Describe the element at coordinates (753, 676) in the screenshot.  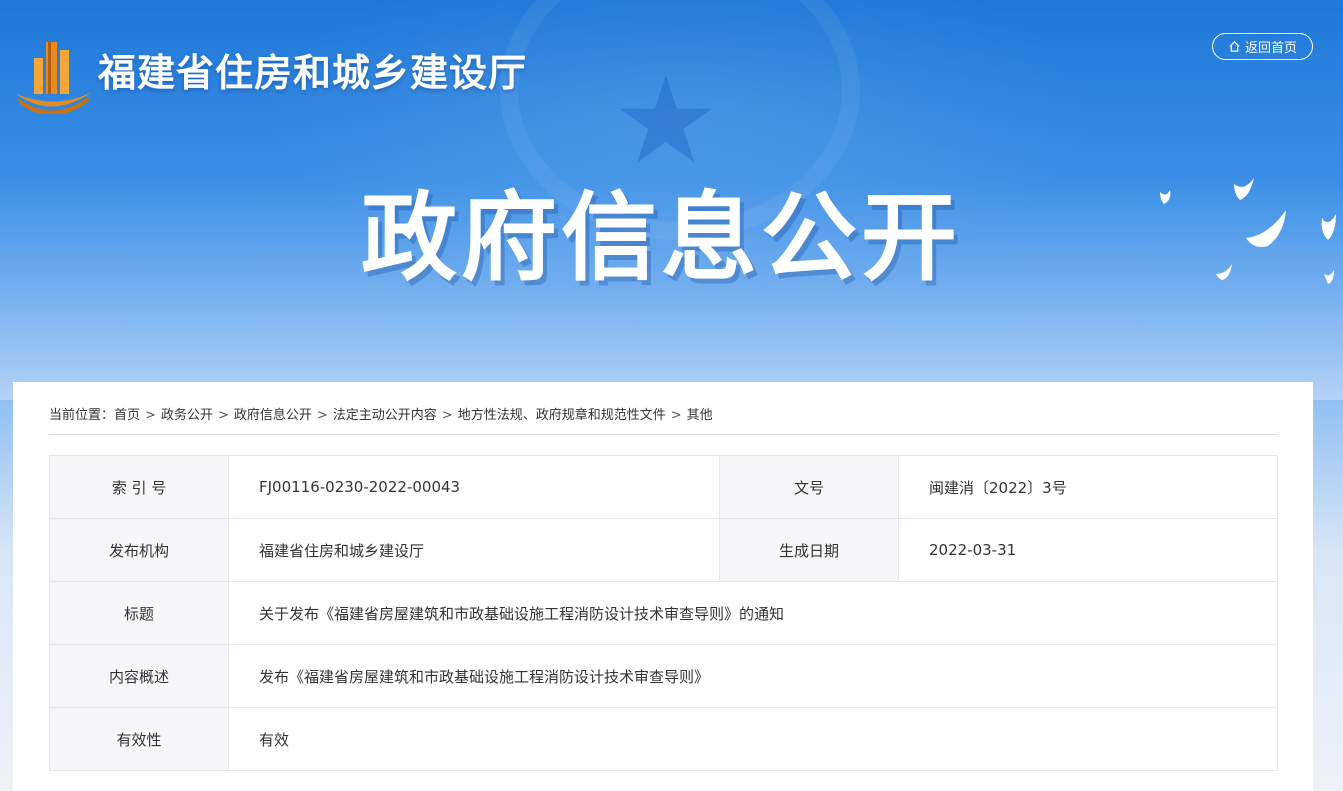
I see `summary-value: 发布《福建省房屋建筑和市政基础设施工程消防设计技术审查导则》` at that location.